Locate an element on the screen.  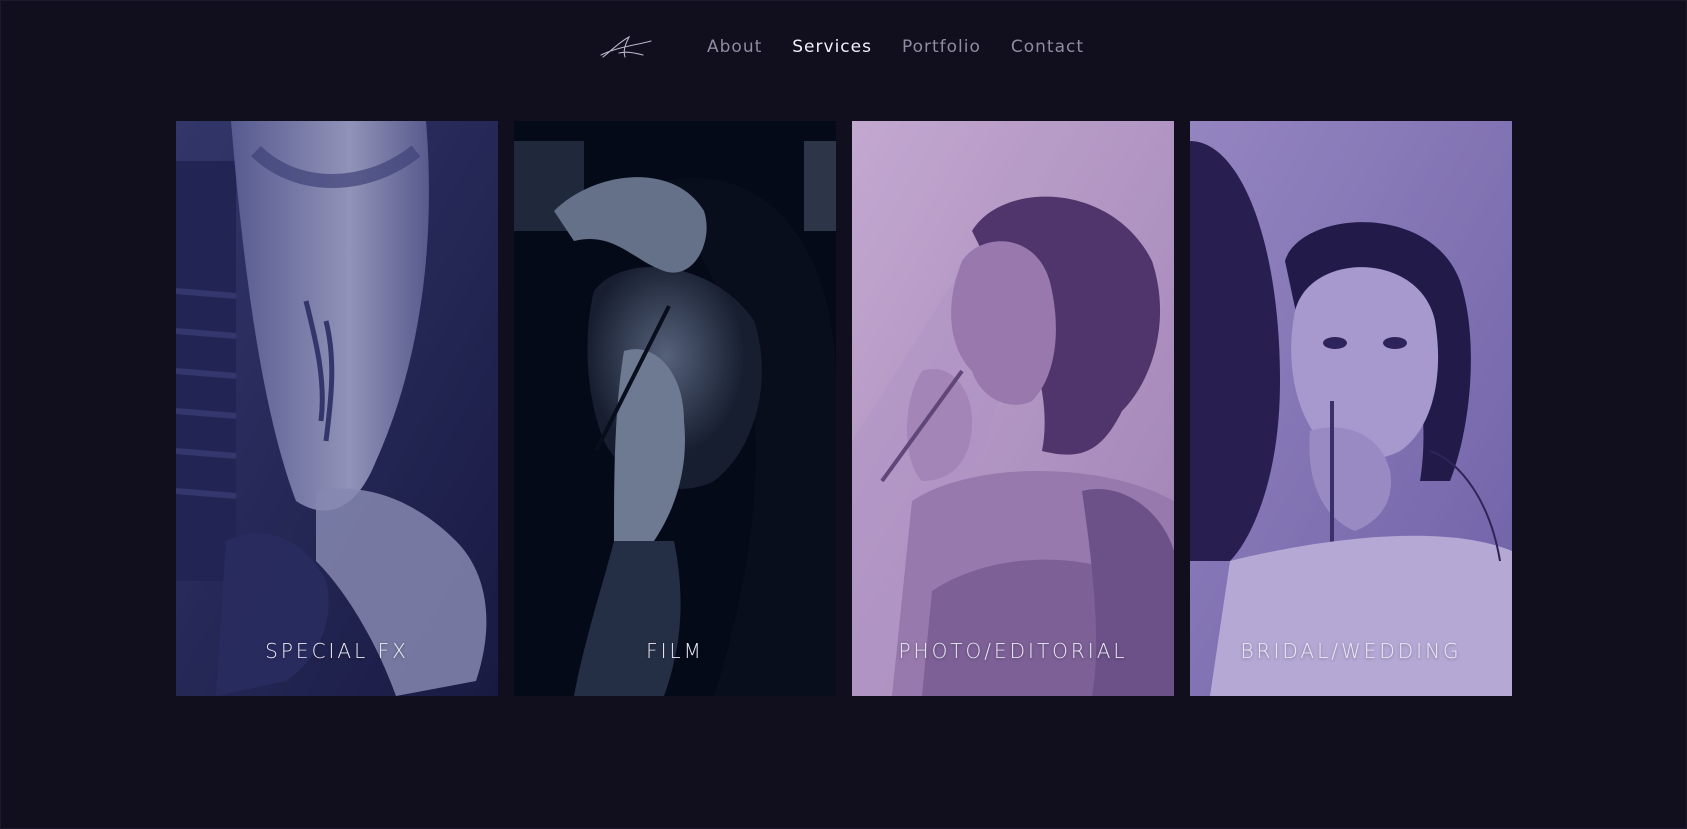
service-card-film: FILM is located at coordinates (675, 408).